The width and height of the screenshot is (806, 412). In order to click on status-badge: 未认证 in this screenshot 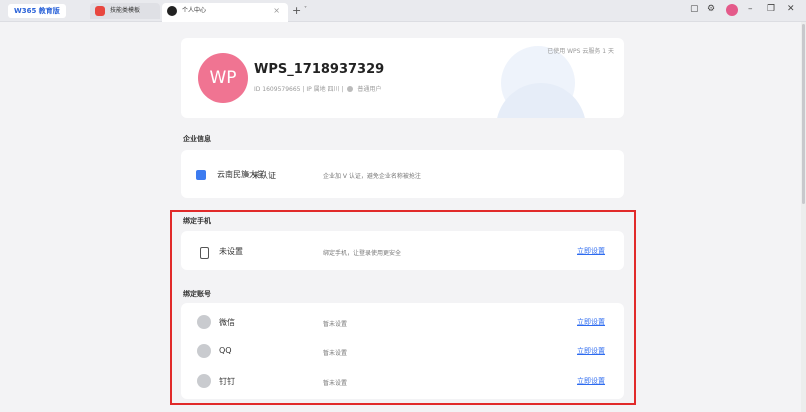, I will do `click(260, 175)`.